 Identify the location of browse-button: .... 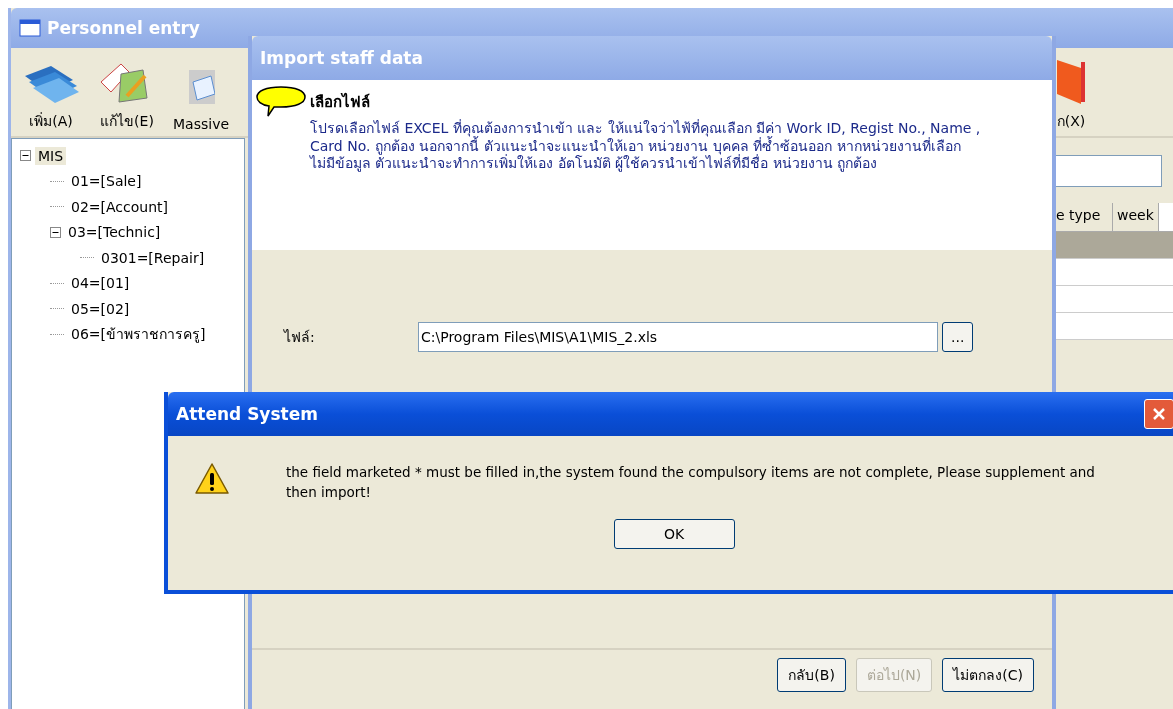
(958, 337).